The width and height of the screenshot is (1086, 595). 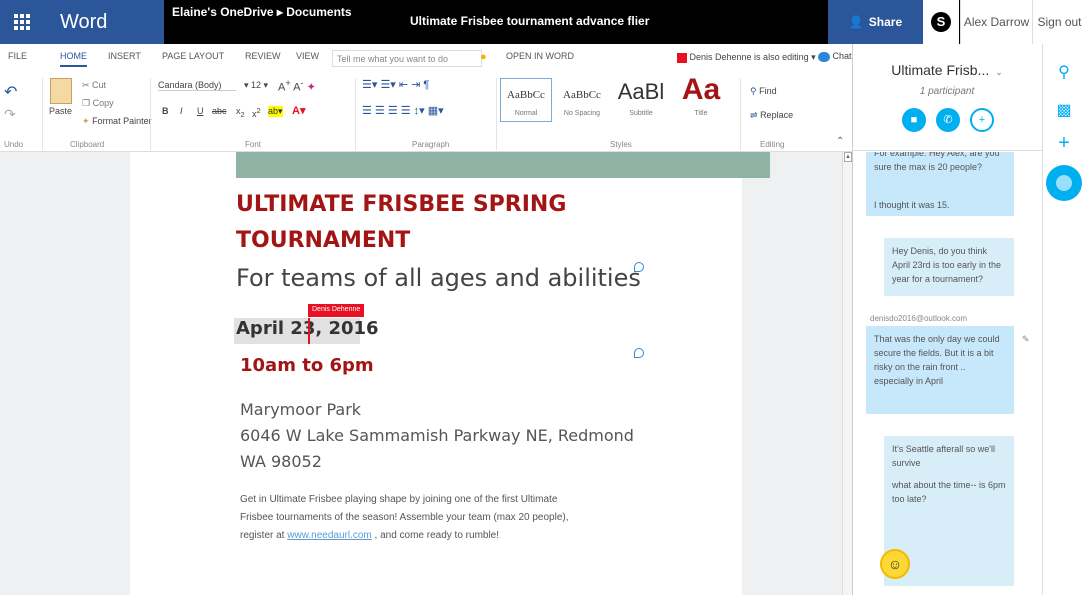 I want to click on tell-me-input: Tell me what you want to do, so click(x=407, y=58).